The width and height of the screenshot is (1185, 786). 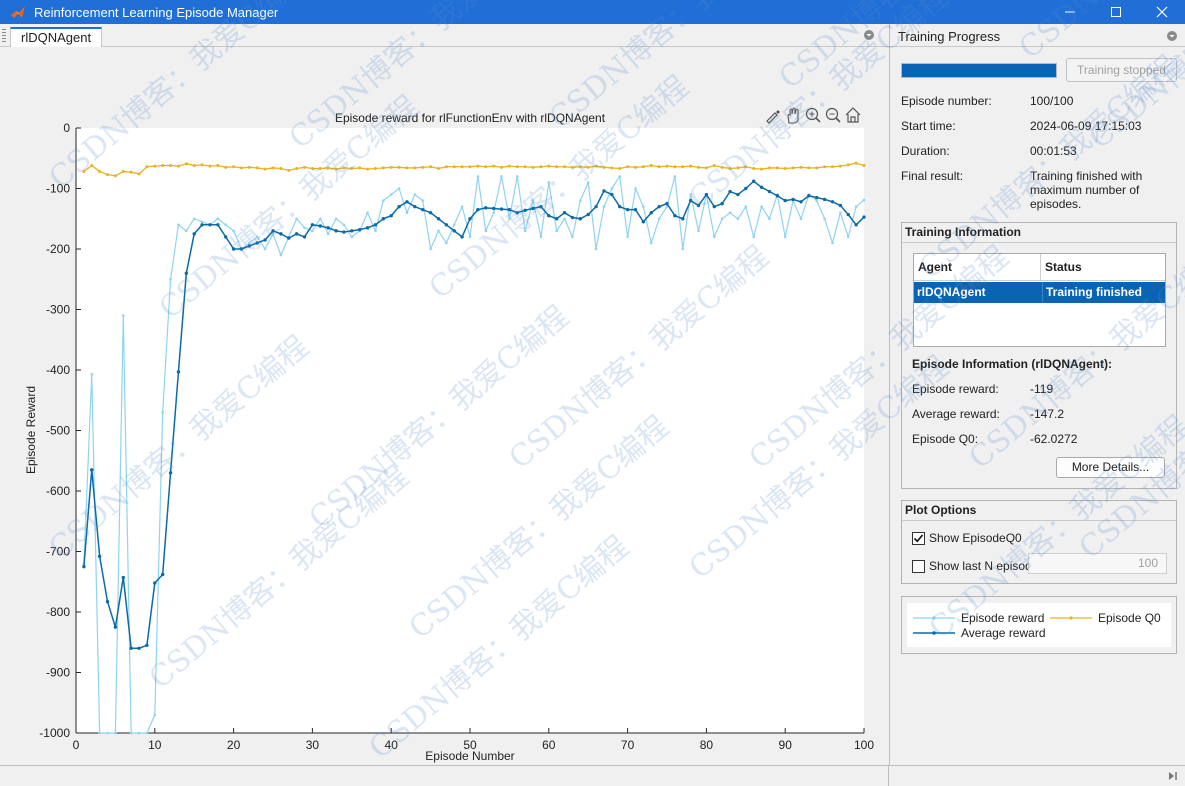 I want to click on brush-tool-icon, so click(x=773, y=117).